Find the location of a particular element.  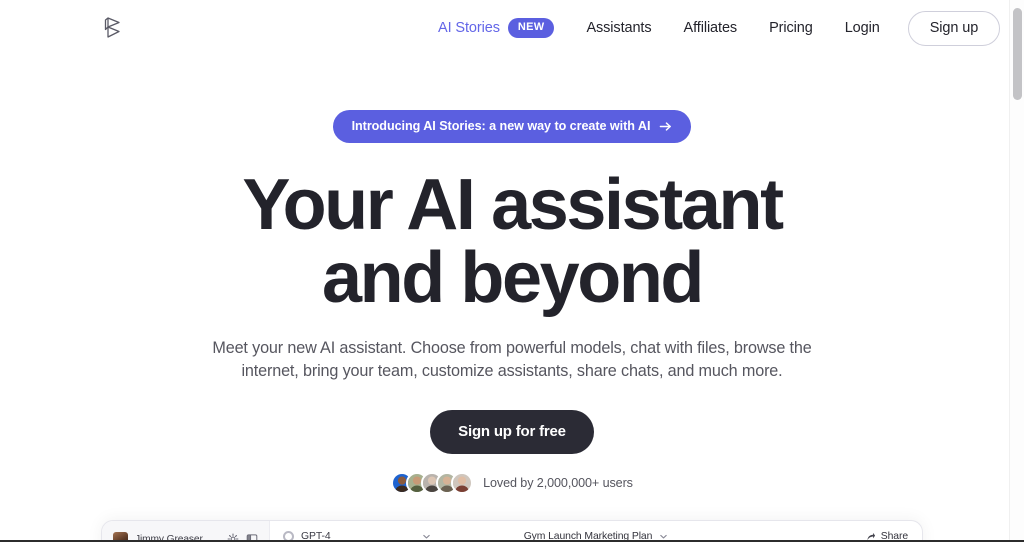

app-main-panel: GPT-4 Gym Launch Marketing Plan Share is located at coordinates (596, 531).